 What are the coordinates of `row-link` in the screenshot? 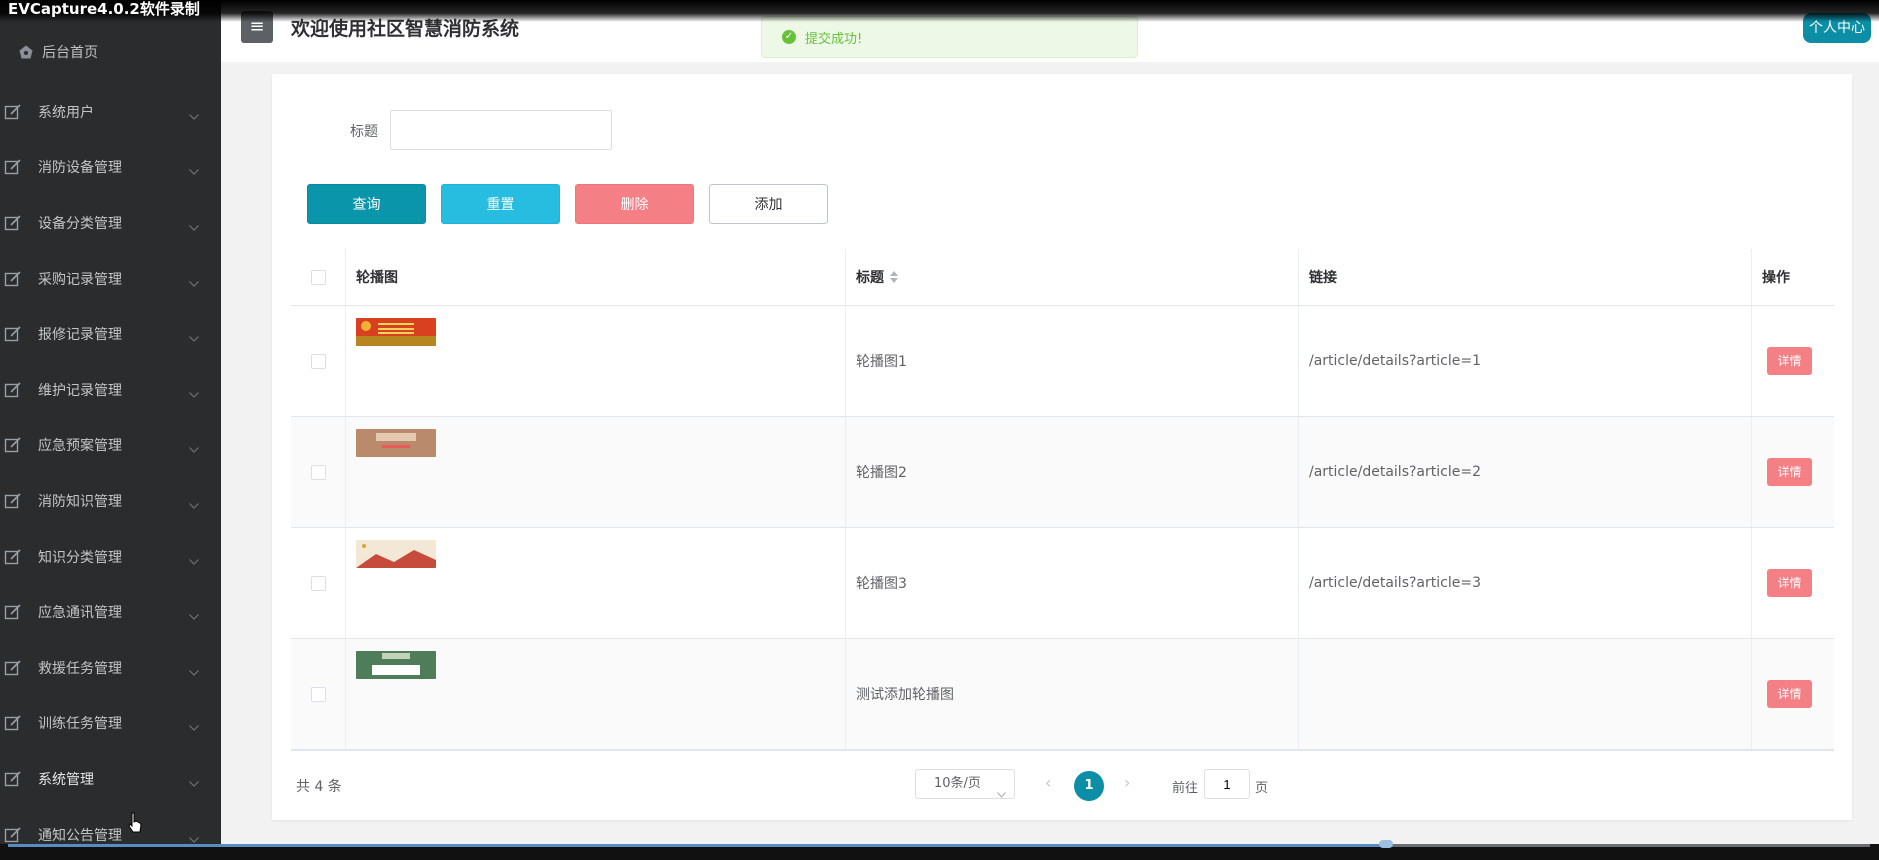 It's located at (1525, 694).